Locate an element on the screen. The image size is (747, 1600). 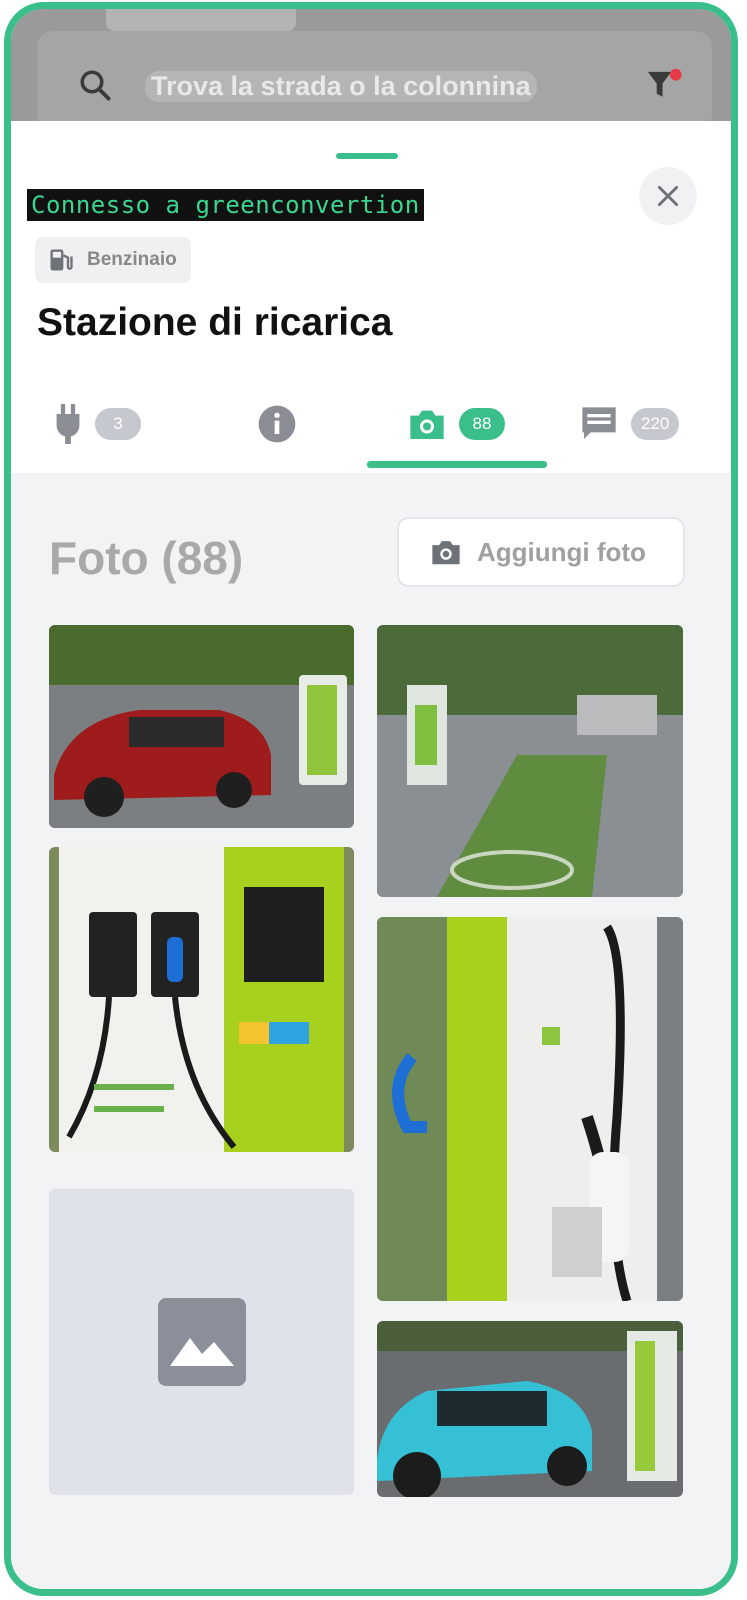
photo-placeholder is located at coordinates (201, 1342).